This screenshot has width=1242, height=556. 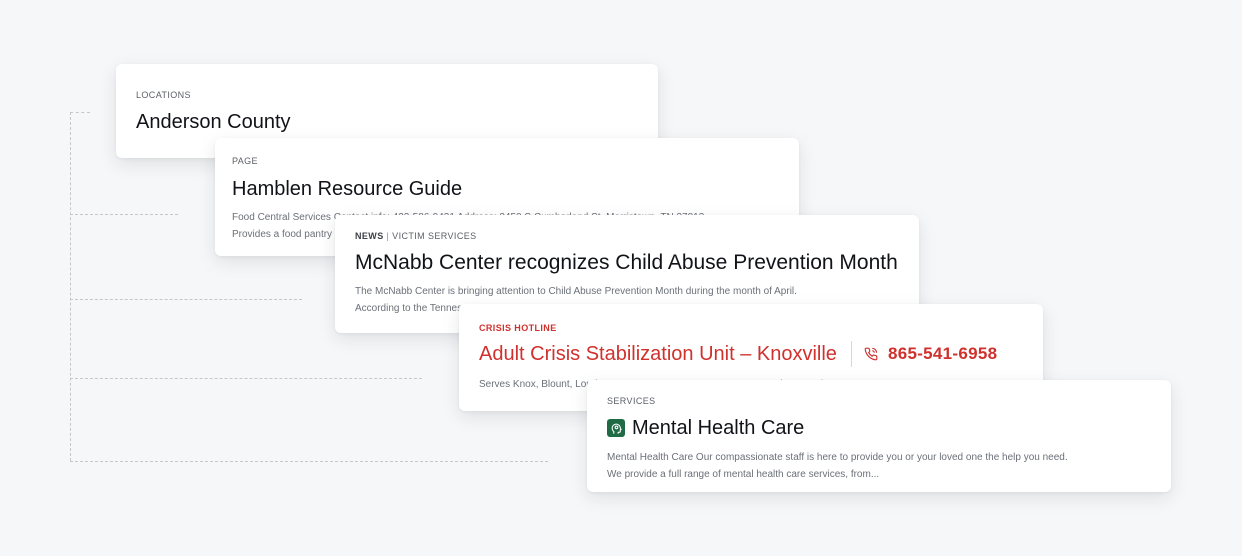 I want to click on result-type-label: LOCATIONS, so click(x=163, y=95).